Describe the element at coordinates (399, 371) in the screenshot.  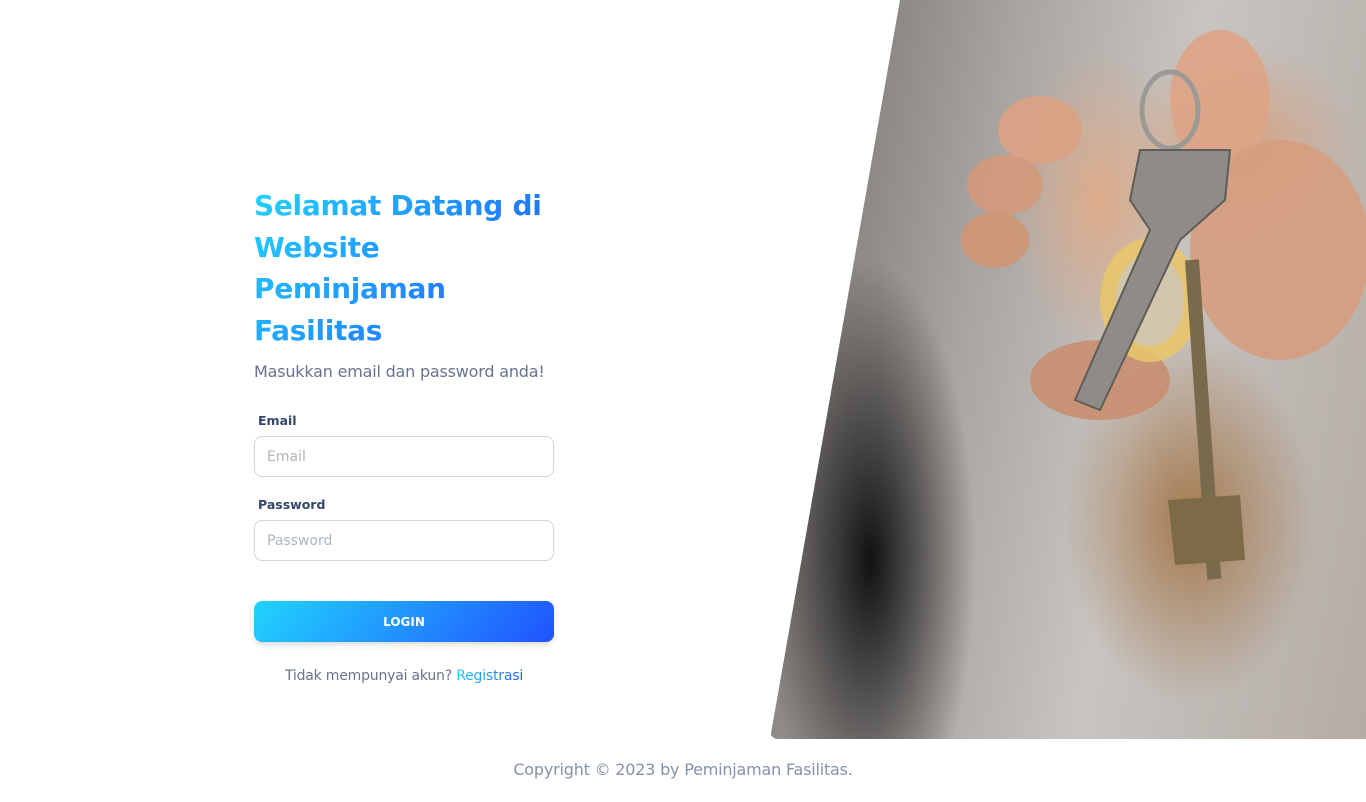
I see `page-subtitle: Masukkan email dan password anda!` at that location.